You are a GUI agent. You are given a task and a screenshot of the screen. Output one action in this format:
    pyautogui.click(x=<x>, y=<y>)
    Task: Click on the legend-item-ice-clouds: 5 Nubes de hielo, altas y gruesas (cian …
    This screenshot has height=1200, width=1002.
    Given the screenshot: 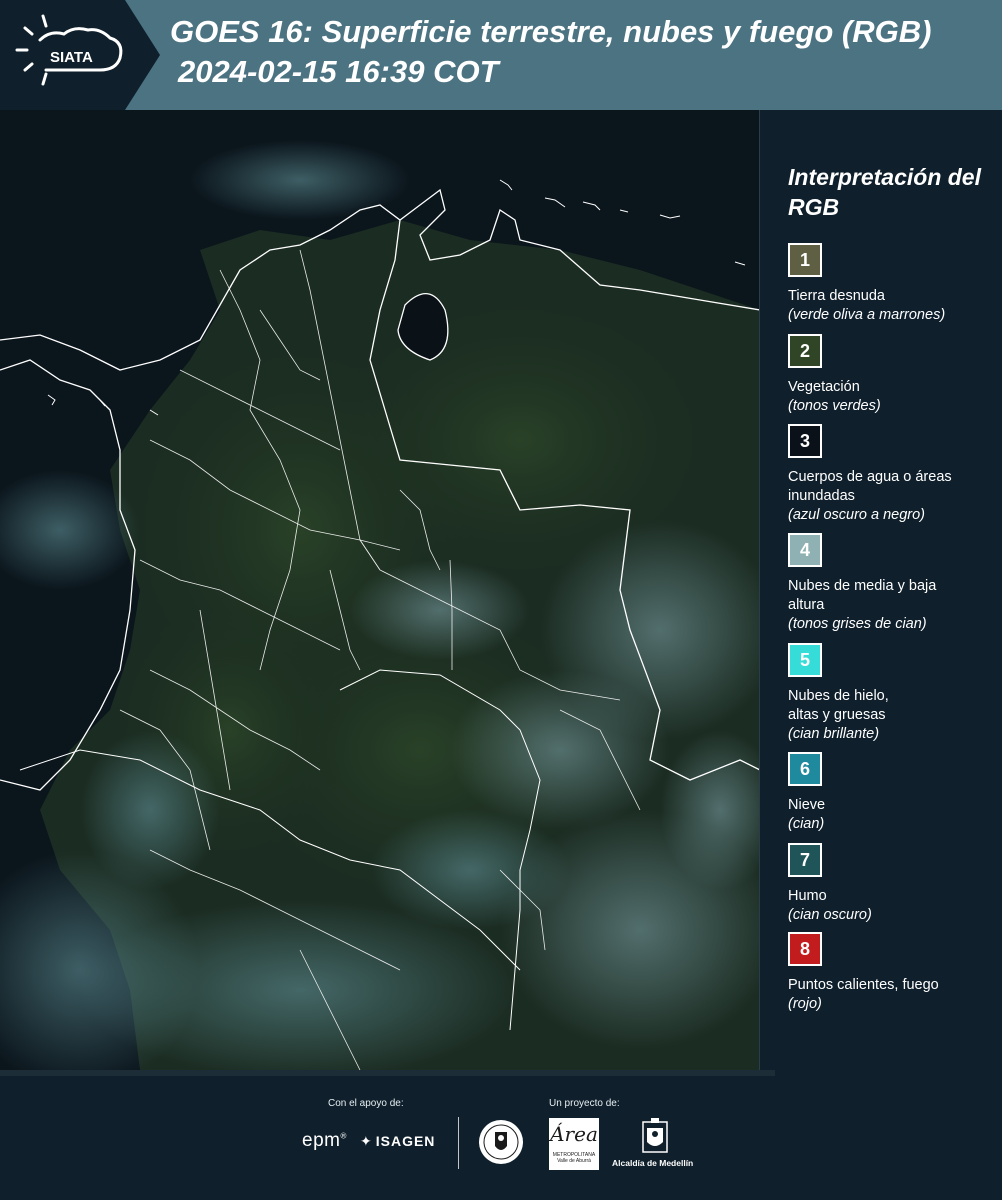 What is the action you would take?
    pyautogui.click(x=894, y=693)
    